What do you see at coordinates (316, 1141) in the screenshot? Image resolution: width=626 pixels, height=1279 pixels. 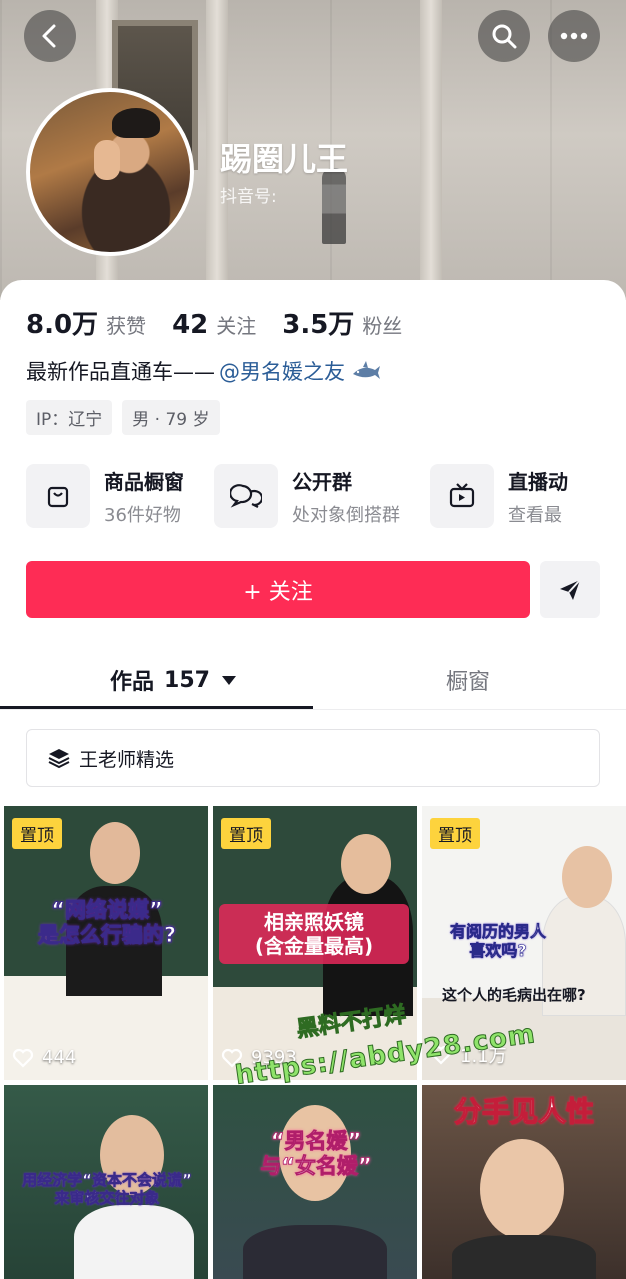 I see `headline-line: “男名媛”` at bounding box center [316, 1141].